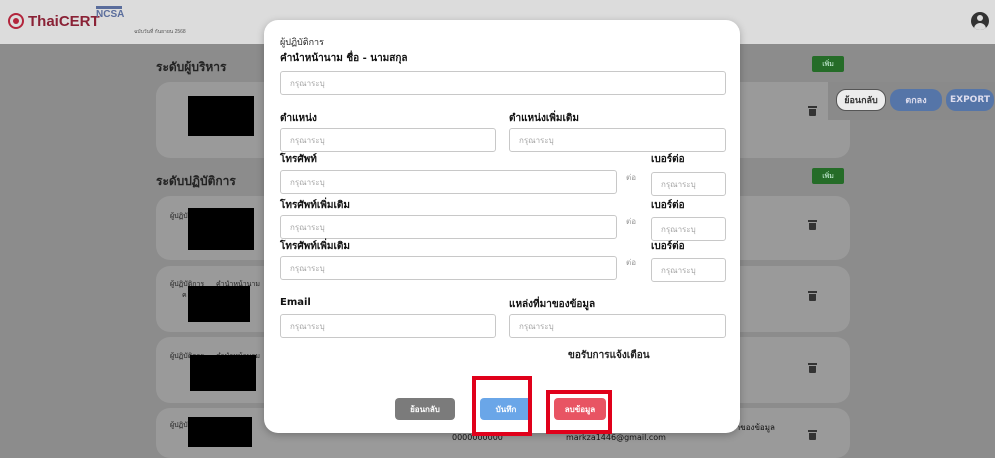 Image resolution: width=995 pixels, height=458 pixels. Describe the element at coordinates (502, 406) in the screenshot. I see `save-highlight-box` at that location.